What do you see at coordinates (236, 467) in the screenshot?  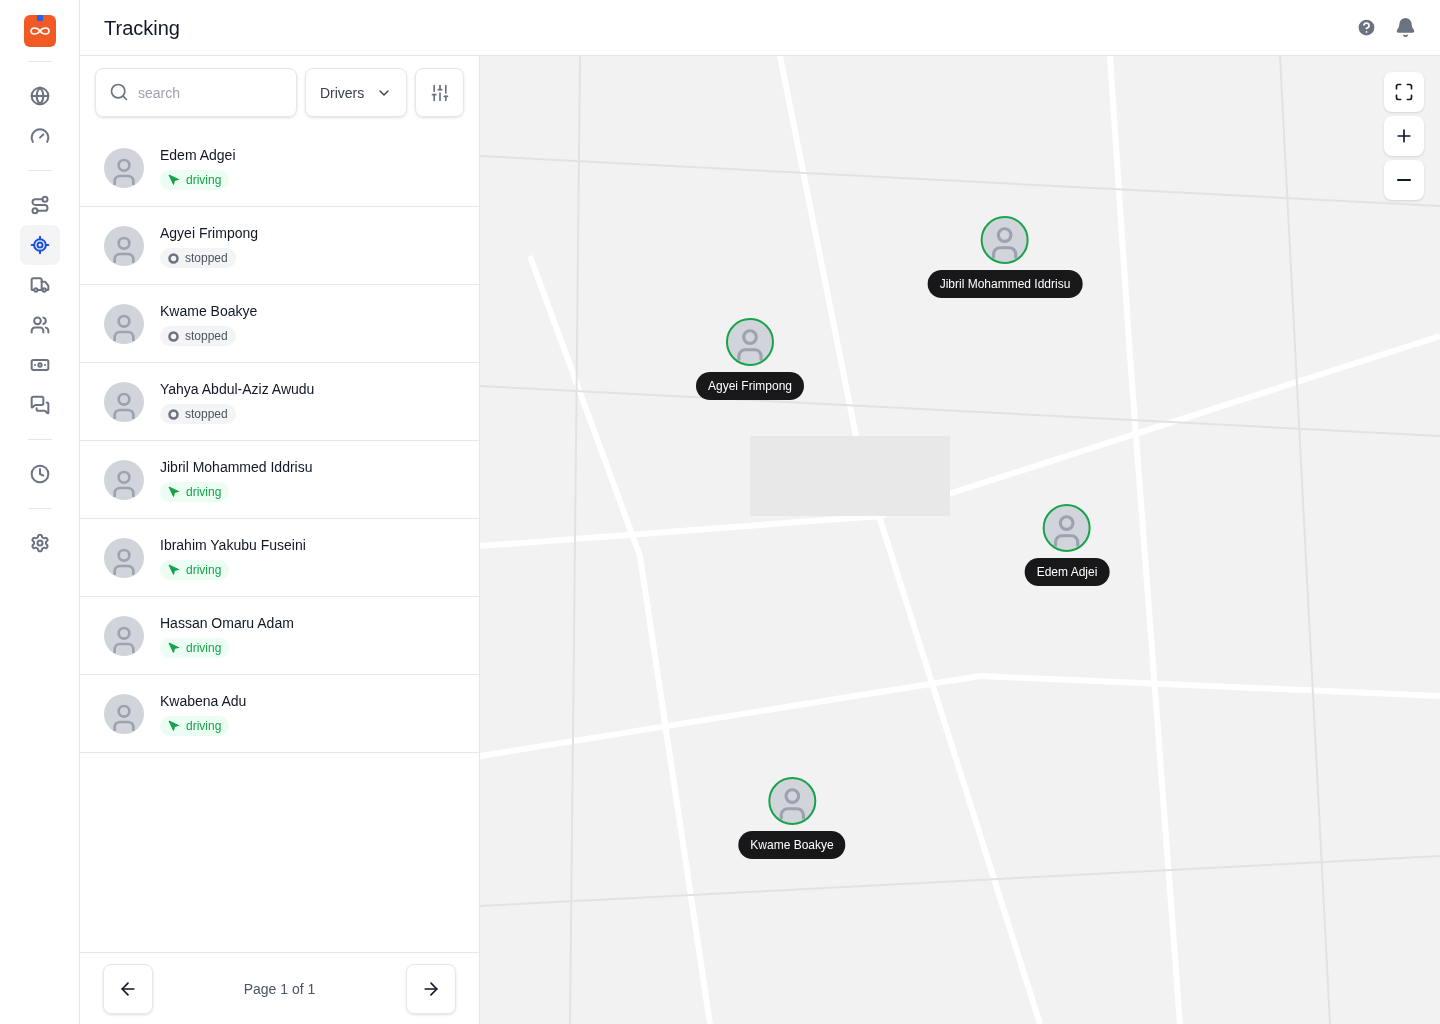 I see `driver-name: Jibril Mohammed Iddrisu` at bounding box center [236, 467].